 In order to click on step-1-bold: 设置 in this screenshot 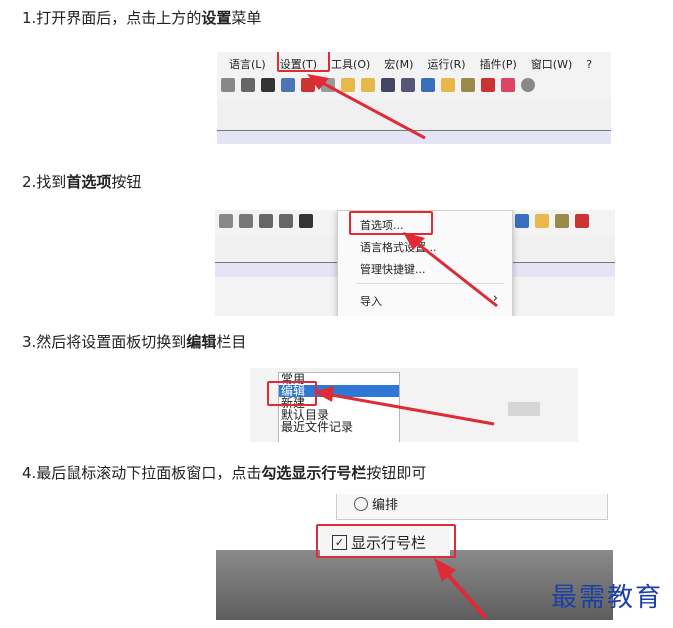, I will do `click(216, 18)`.